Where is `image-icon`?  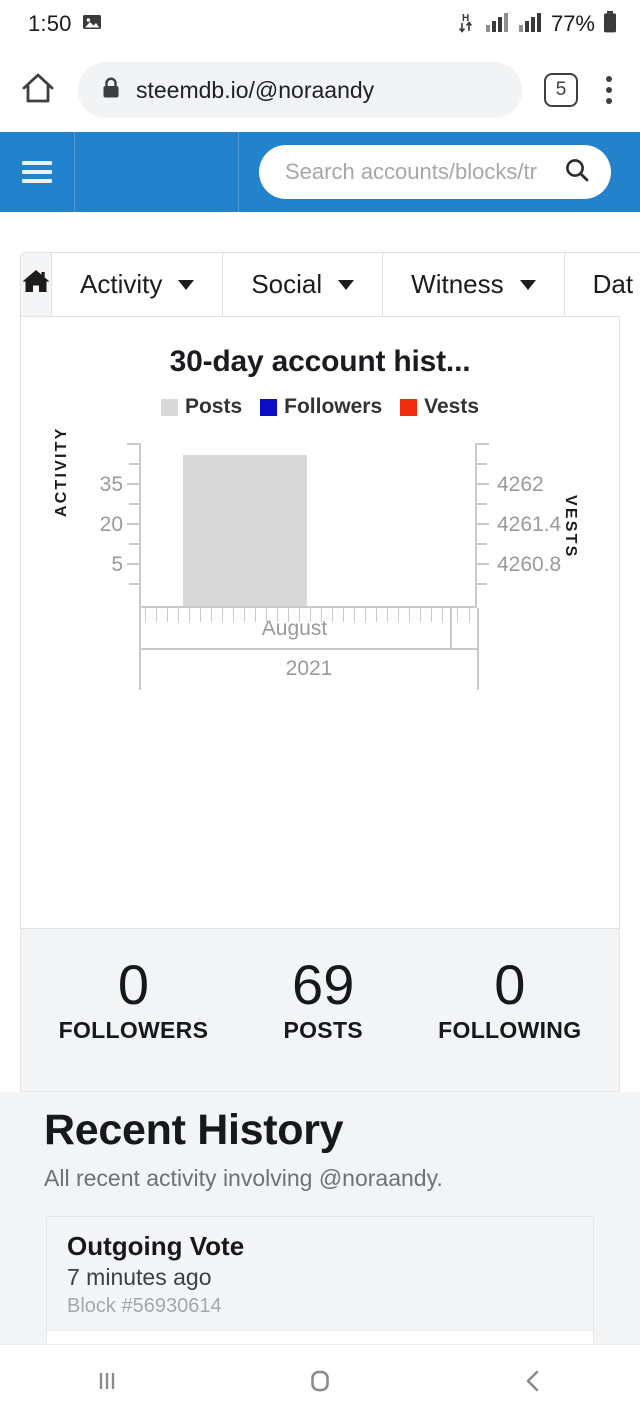
image-icon is located at coordinates (92, 24).